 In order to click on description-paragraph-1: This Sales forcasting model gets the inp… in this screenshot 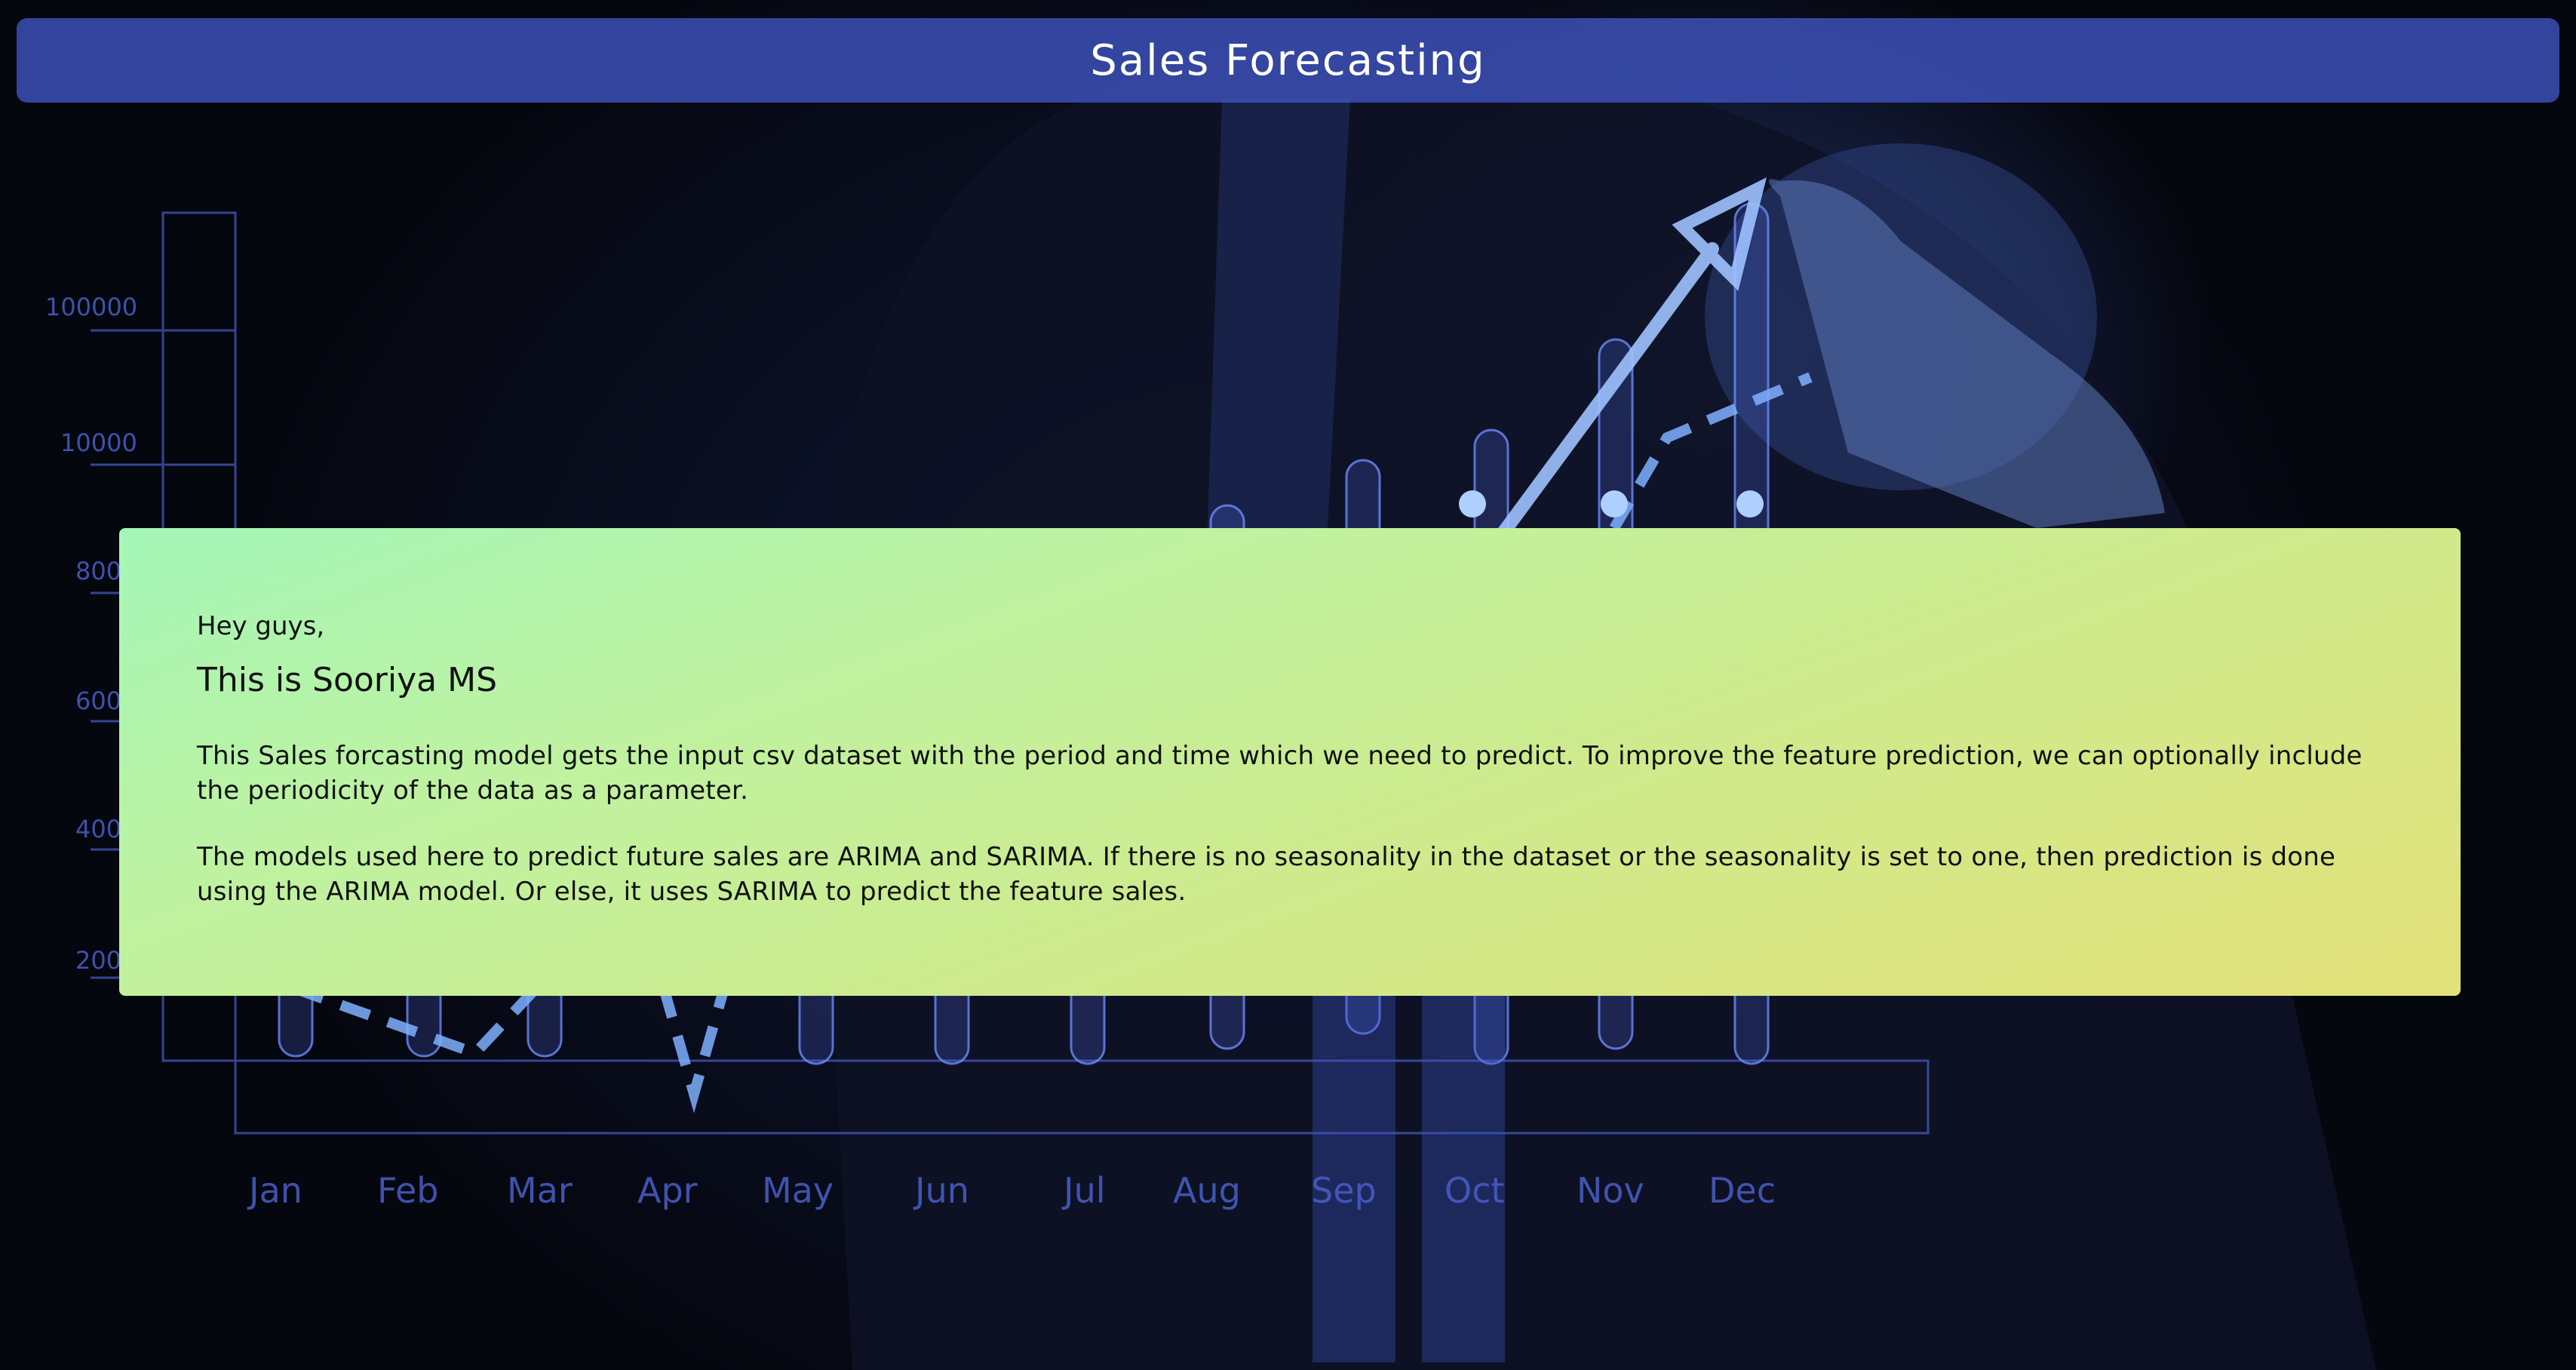, I will do `click(1280, 774)`.